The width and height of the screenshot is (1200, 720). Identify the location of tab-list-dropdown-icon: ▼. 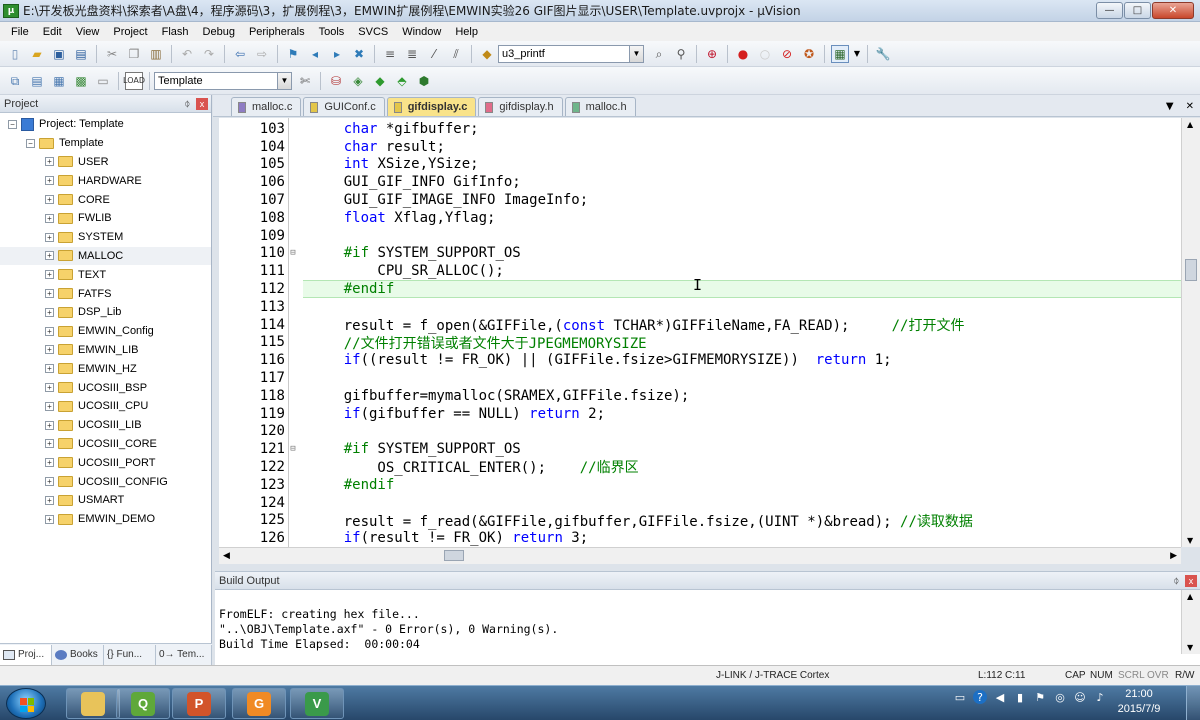
(1170, 106).